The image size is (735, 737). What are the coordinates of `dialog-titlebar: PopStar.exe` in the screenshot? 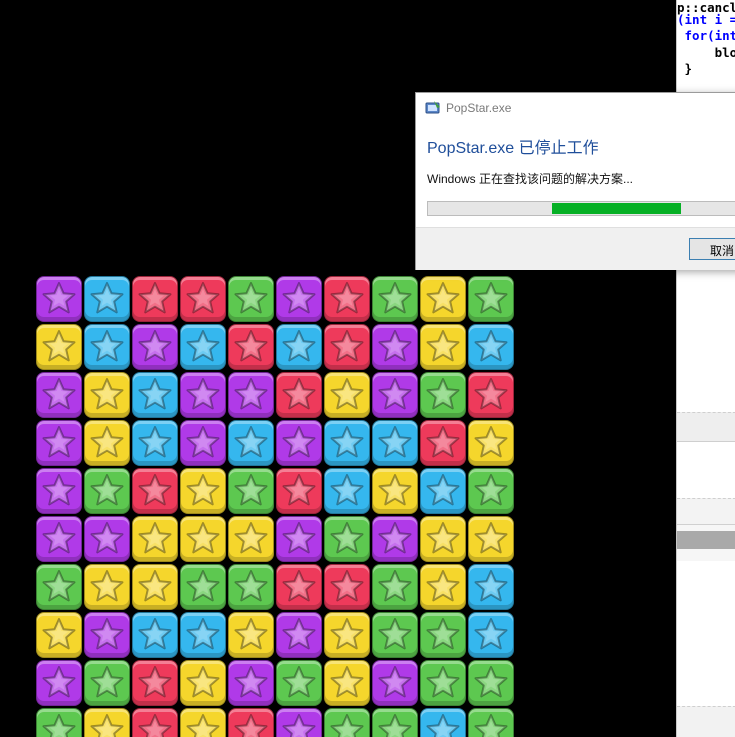 It's located at (575, 108).